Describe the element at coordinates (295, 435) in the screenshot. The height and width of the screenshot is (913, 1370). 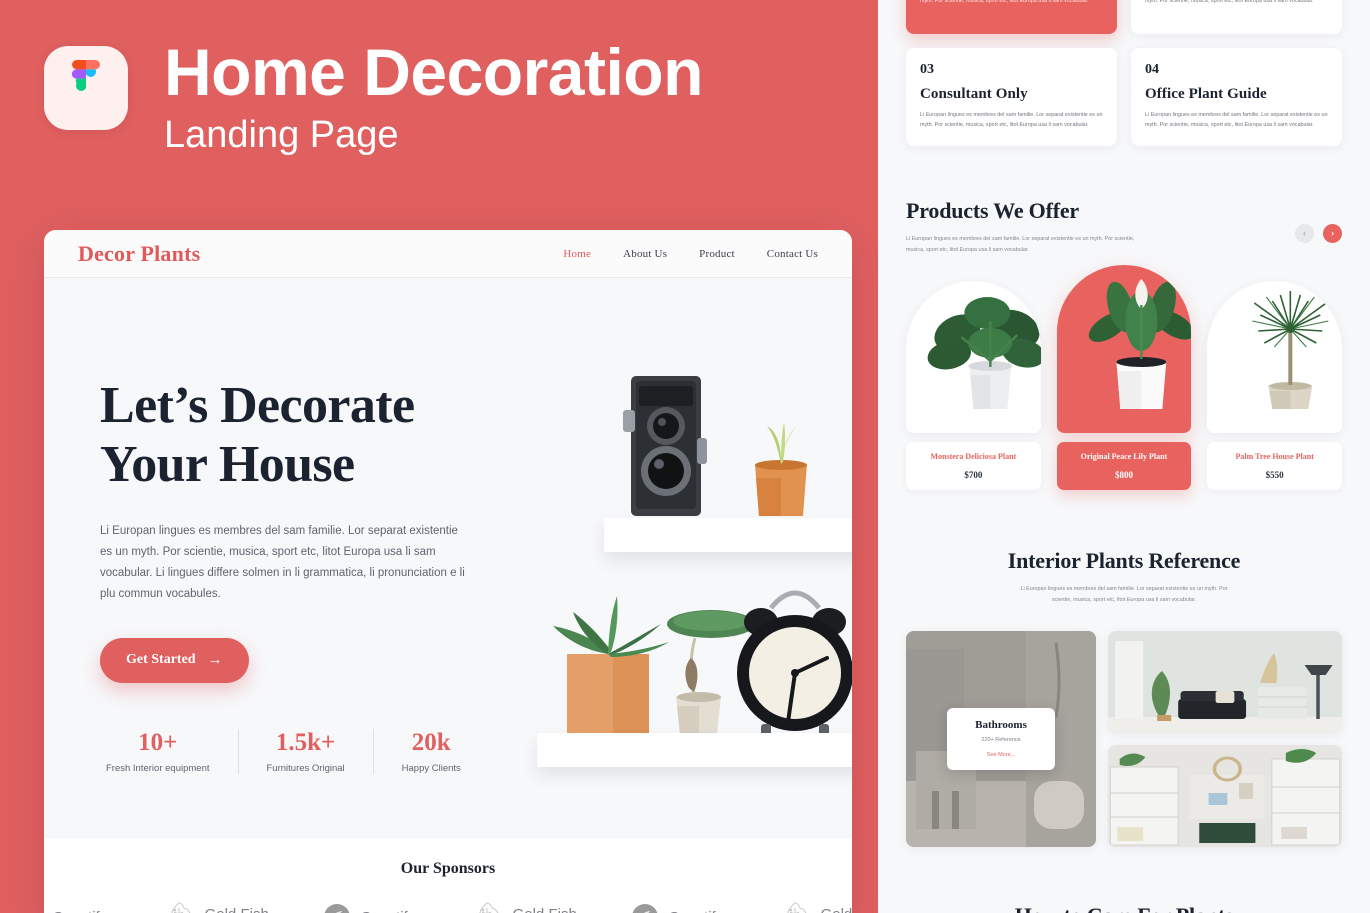
I see `hero-heading: Let’s Decorate Your House` at that location.